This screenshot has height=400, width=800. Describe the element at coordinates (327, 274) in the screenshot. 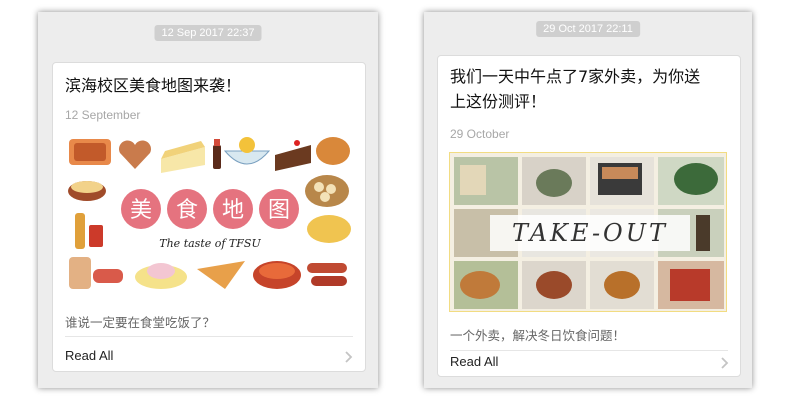

I see `sausage-icon` at that location.